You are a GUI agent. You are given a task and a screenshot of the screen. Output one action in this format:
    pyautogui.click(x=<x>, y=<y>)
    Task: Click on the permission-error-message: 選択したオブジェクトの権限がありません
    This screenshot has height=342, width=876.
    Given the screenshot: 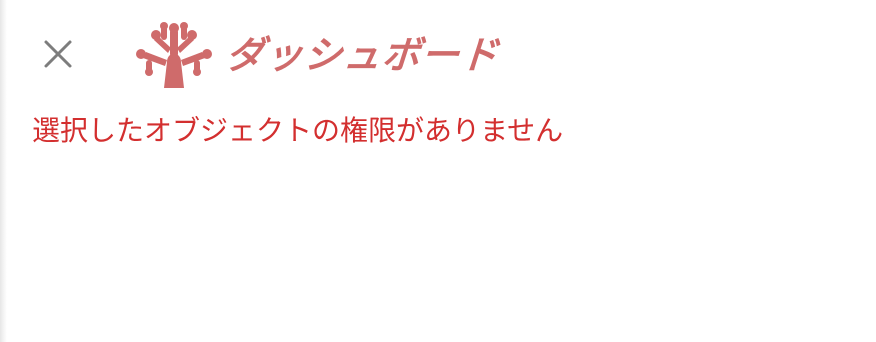 What is the action you would take?
    pyautogui.click(x=298, y=130)
    